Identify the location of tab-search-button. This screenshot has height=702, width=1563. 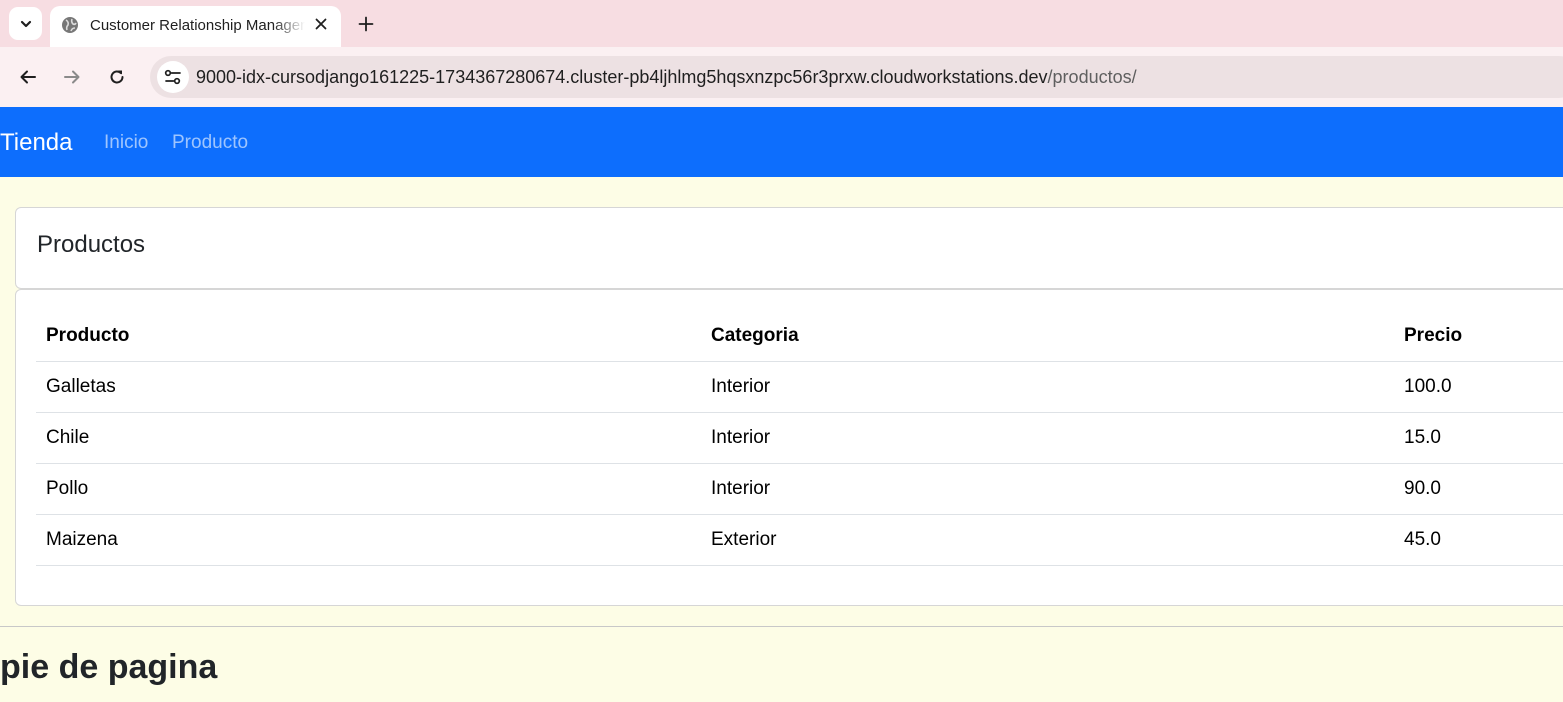
(25, 23).